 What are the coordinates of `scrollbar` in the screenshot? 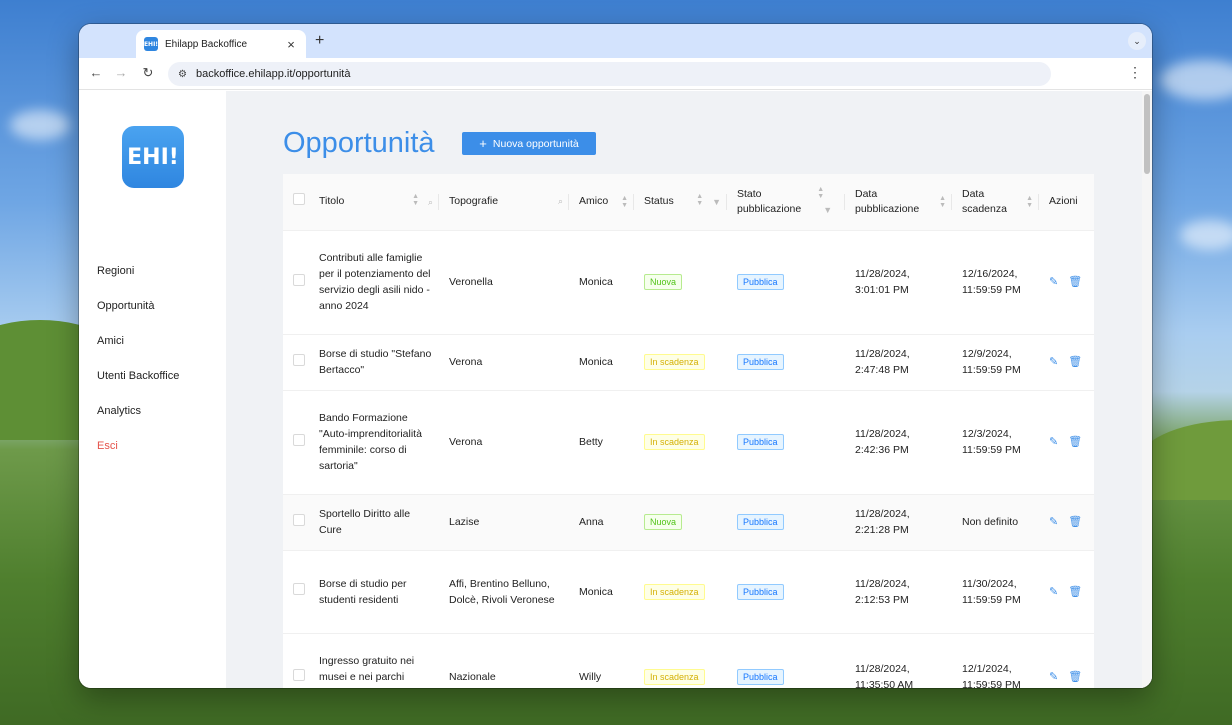 It's located at (1147, 389).